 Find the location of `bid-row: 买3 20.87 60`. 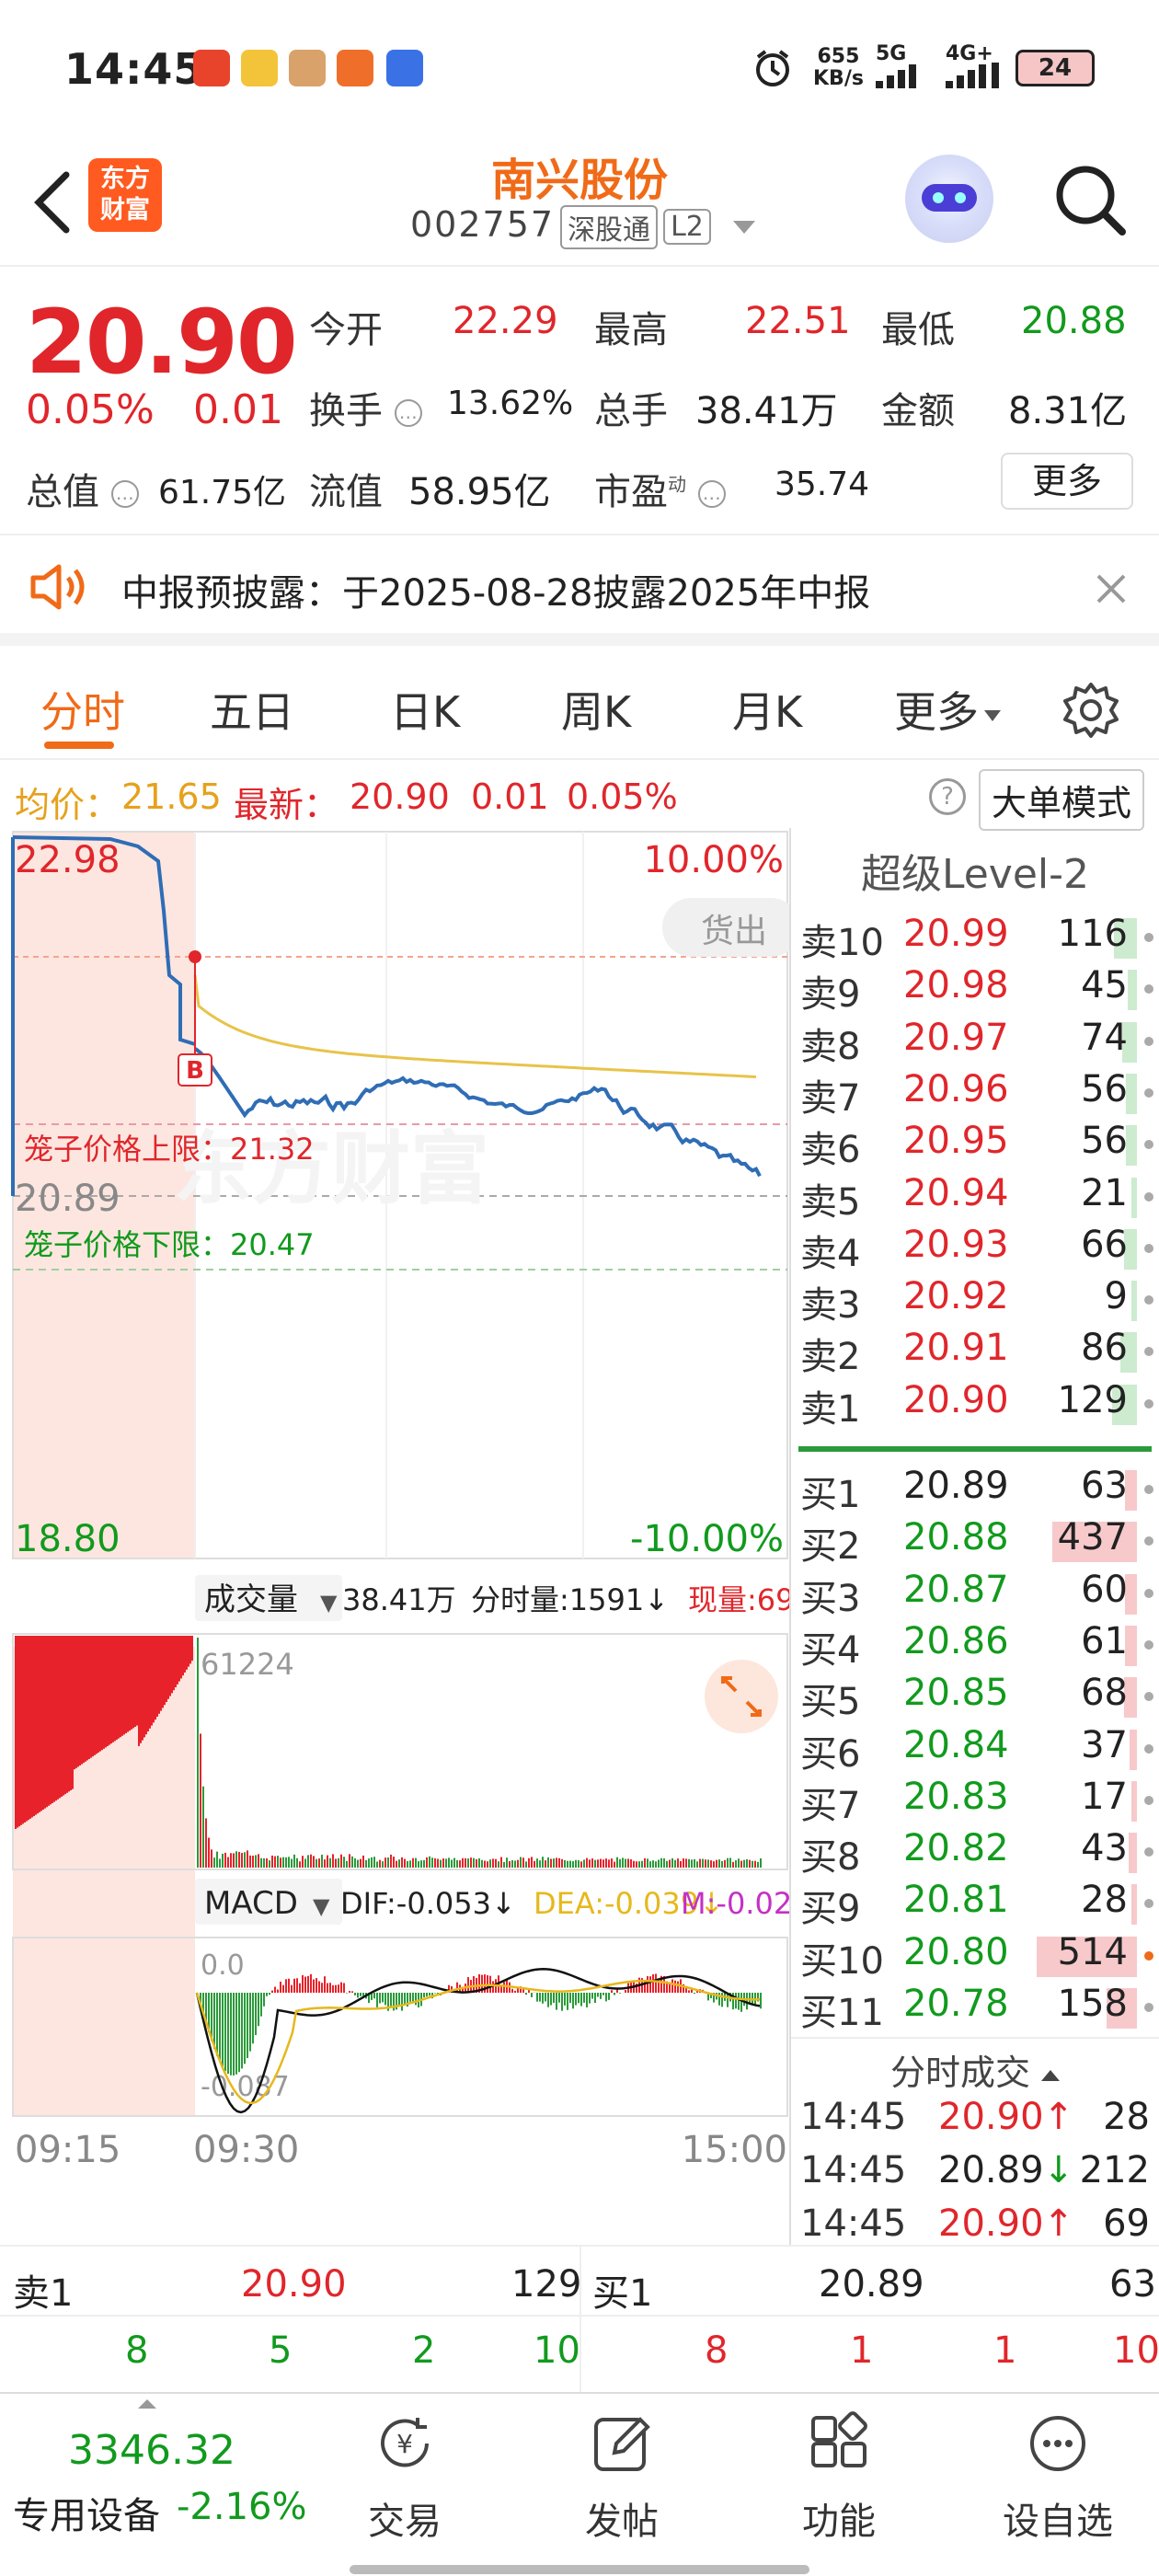

bid-row: 买3 20.87 60 is located at coordinates (979, 1594).